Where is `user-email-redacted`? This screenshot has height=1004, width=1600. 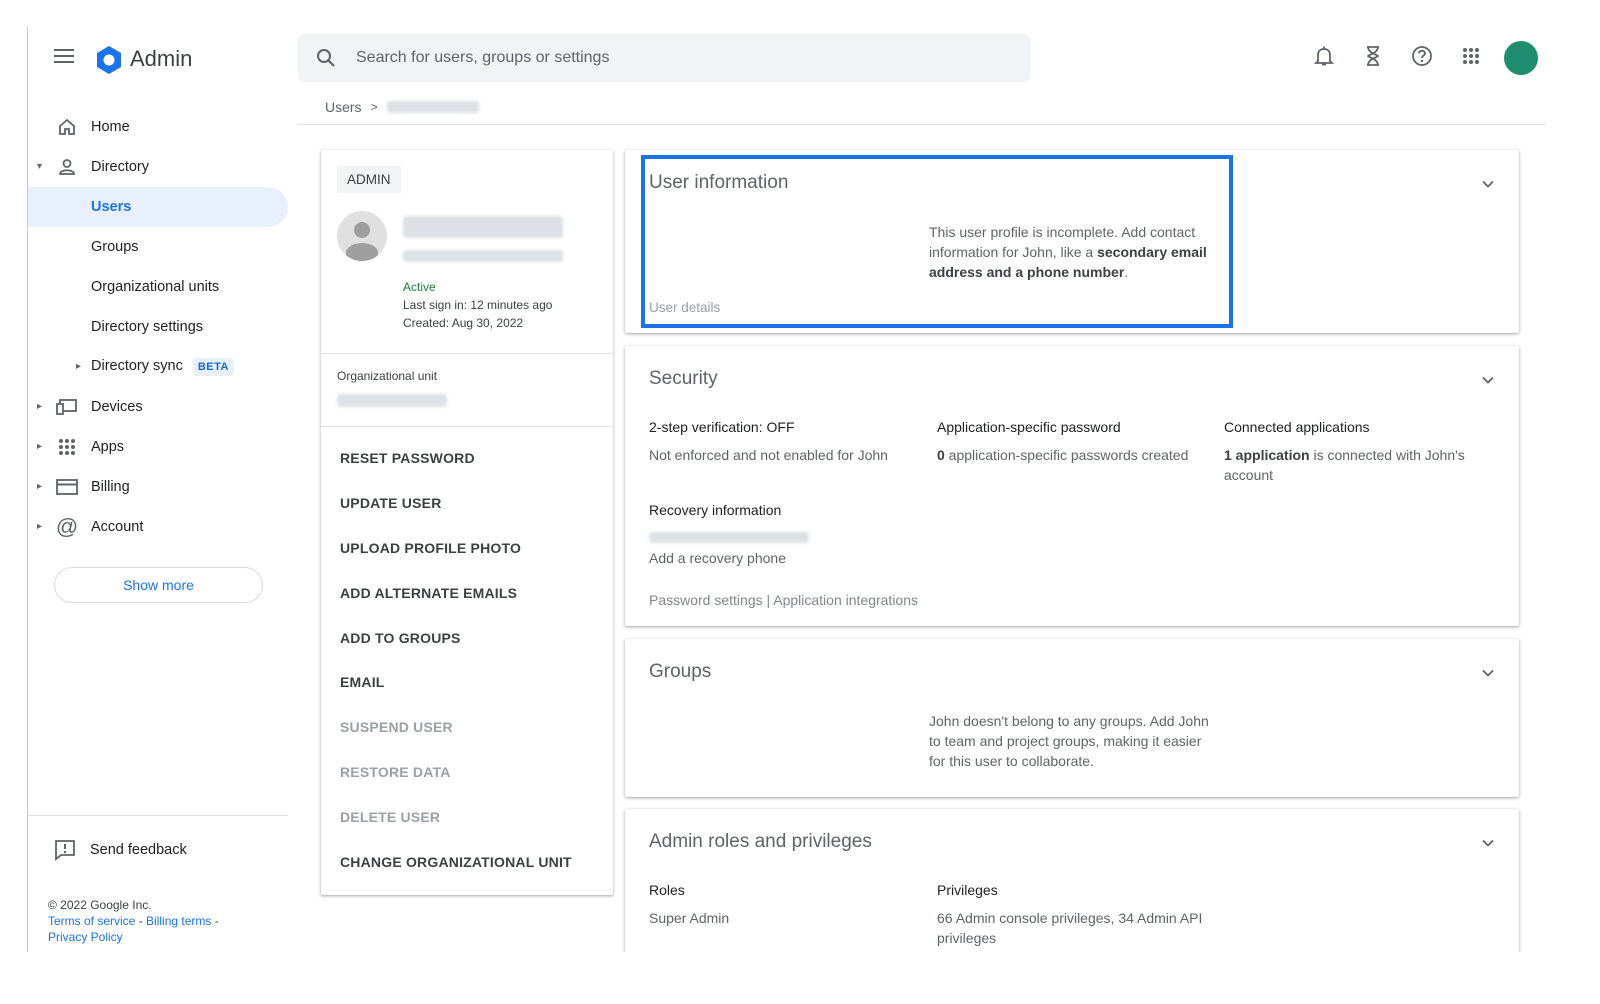
user-email-redacted is located at coordinates (483, 256).